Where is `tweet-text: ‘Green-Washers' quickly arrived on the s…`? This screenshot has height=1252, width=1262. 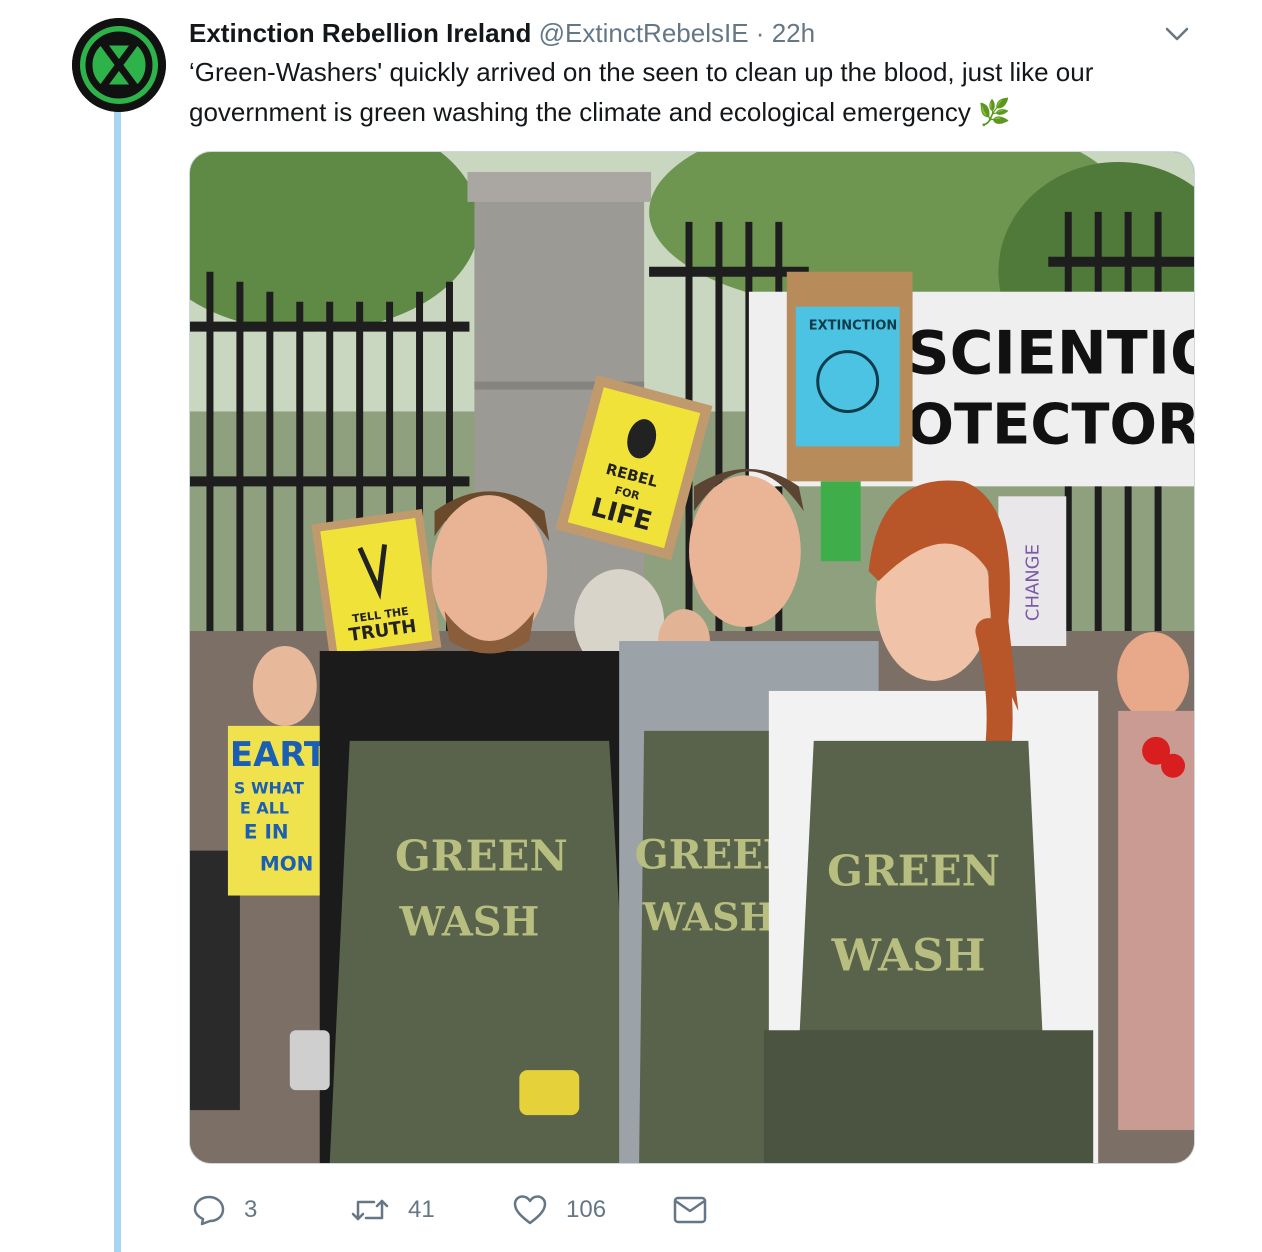 tweet-text: ‘Green-Washers' quickly arrived on the s… is located at coordinates (694, 92).